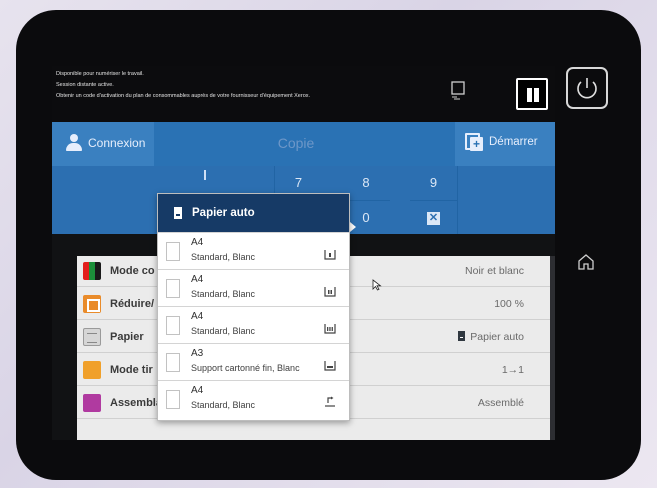 This screenshot has width=657, height=488. What do you see at coordinates (117, 143) in the screenshot?
I see `connexion-label: Connexion` at bounding box center [117, 143].